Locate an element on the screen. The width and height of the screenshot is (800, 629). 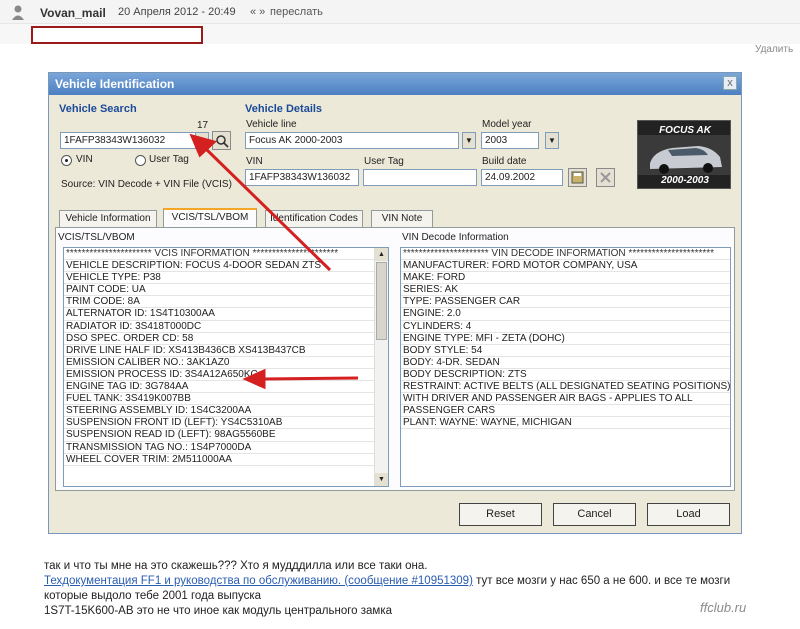
tab-vehicle-information: Vehicle Information is located at coordinates (108, 218).